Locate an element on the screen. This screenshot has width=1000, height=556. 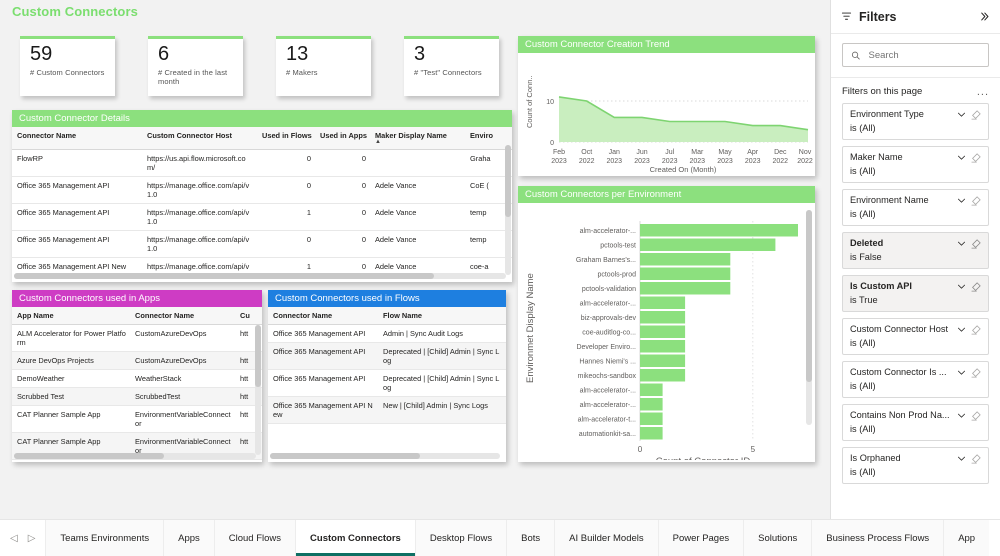
filters-search-box is located at coordinates (915, 55).